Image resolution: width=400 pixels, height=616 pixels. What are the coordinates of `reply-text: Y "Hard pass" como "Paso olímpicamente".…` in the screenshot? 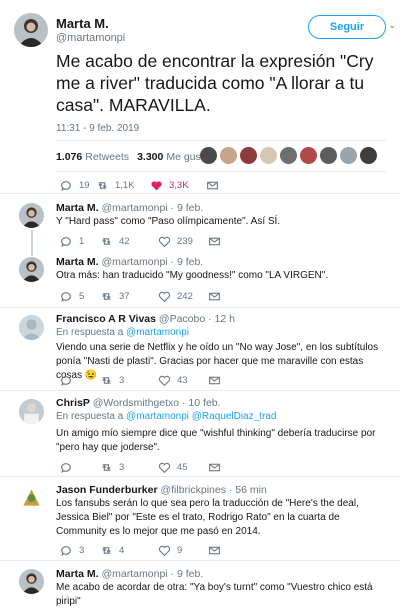 It's located at (168, 221).